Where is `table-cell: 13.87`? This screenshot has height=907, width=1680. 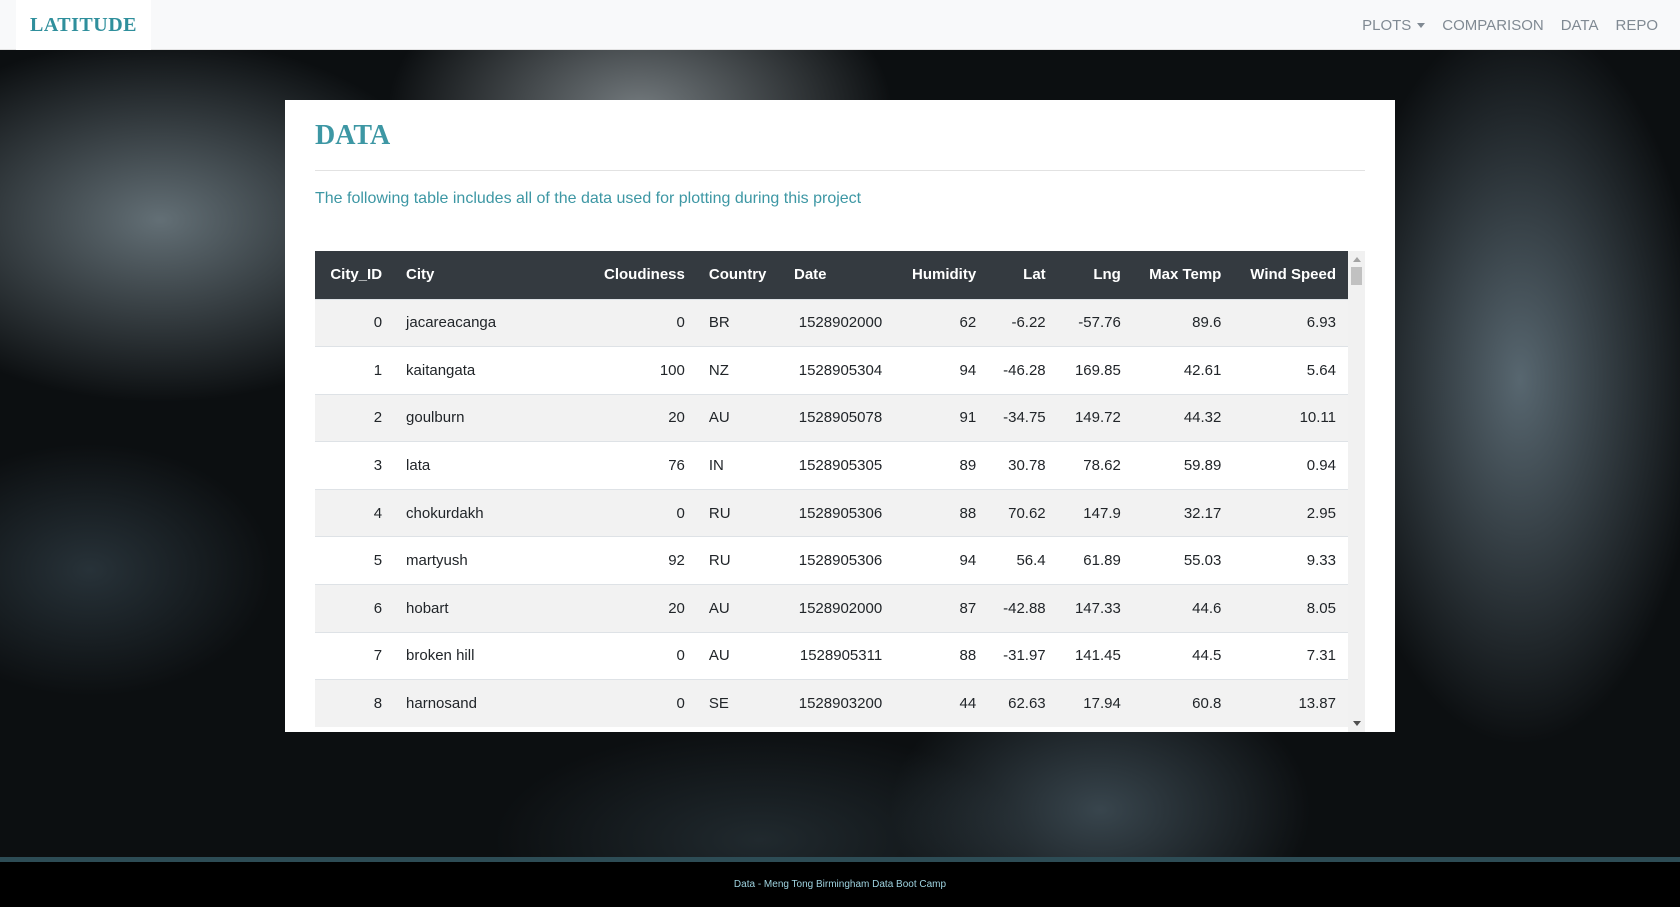
table-cell: 13.87 is located at coordinates (1290, 703).